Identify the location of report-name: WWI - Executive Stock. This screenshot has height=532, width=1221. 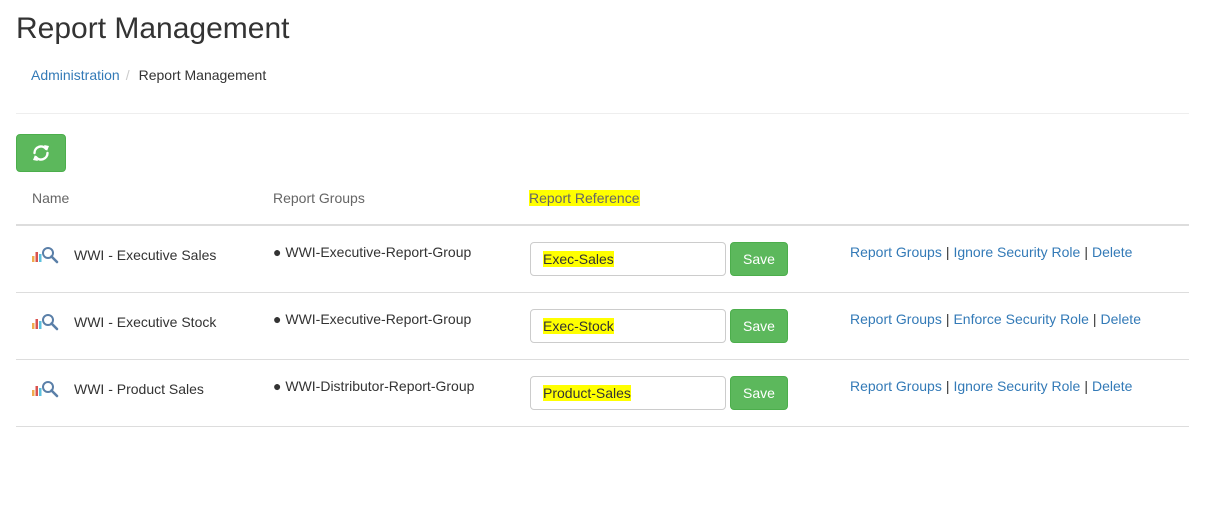
(145, 322).